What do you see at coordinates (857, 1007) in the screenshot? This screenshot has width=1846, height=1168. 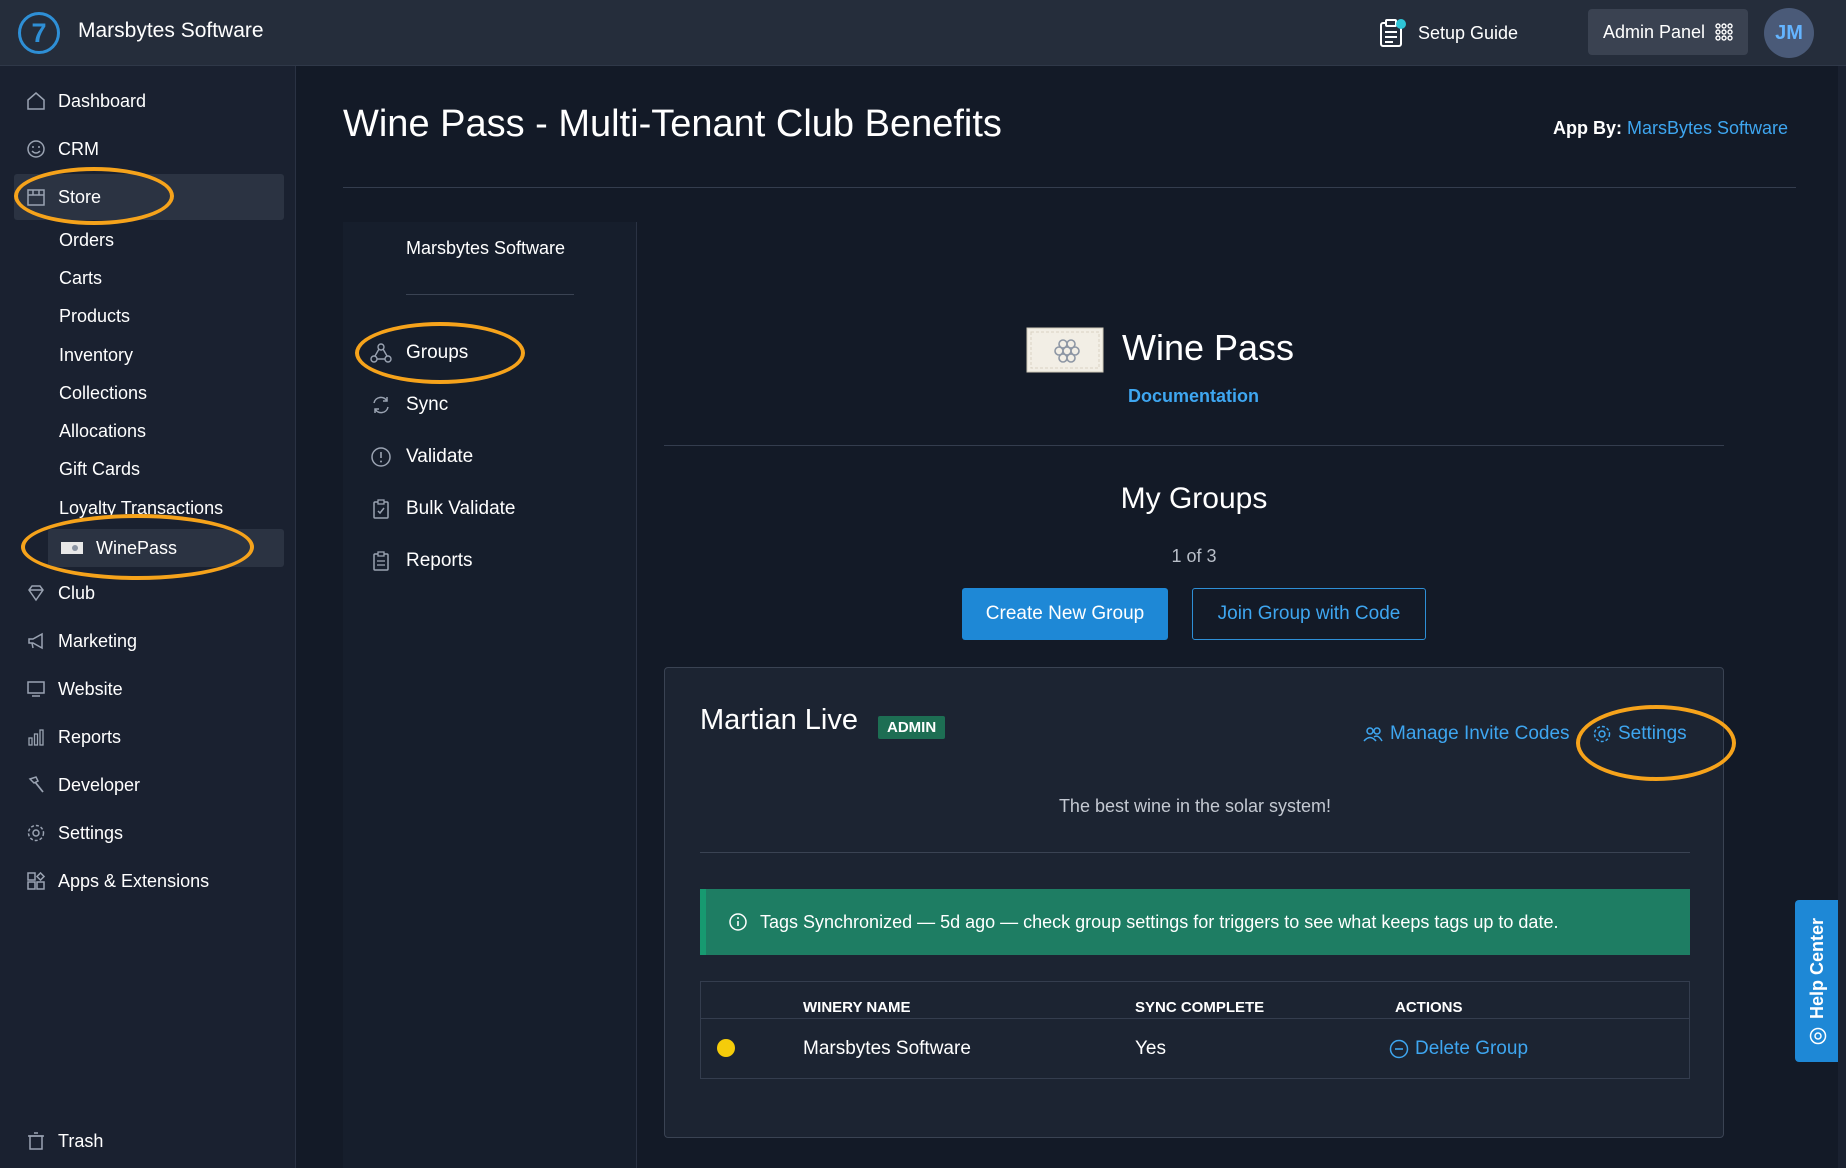 I see `column-header-winery-name: WINERY NAME` at bounding box center [857, 1007].